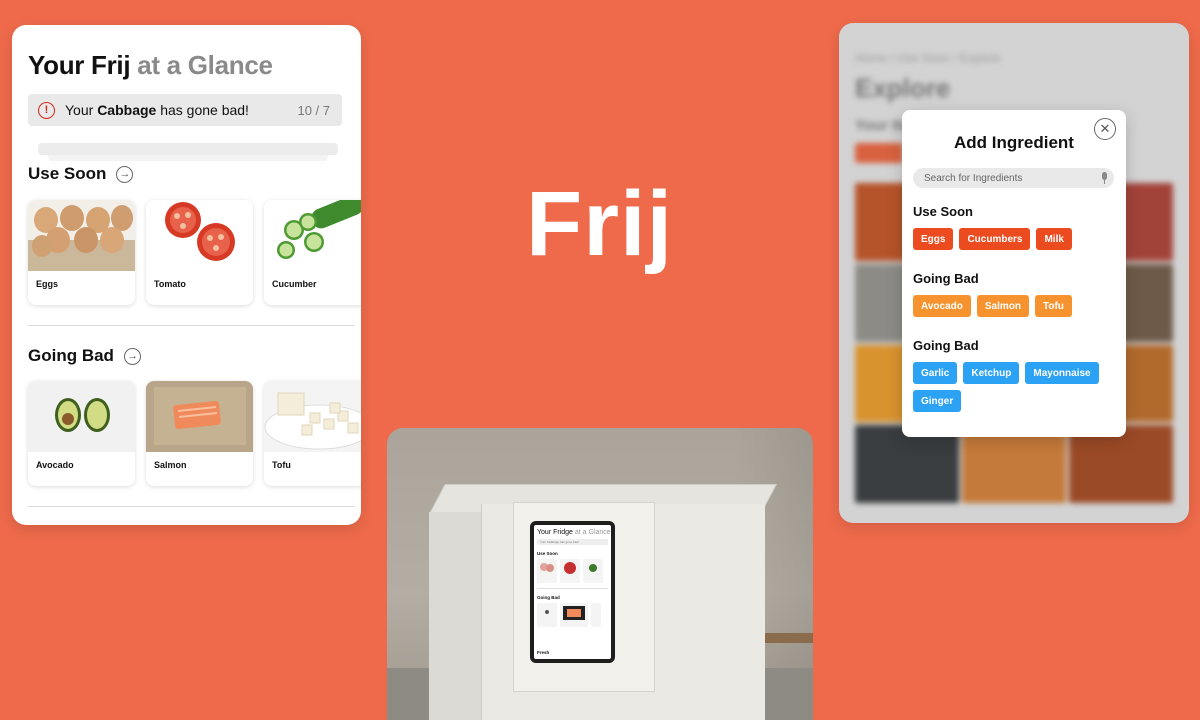 This screenshot has width=1200, height=720. I want to click on alert-circle-icon: !, so click(46, 110).